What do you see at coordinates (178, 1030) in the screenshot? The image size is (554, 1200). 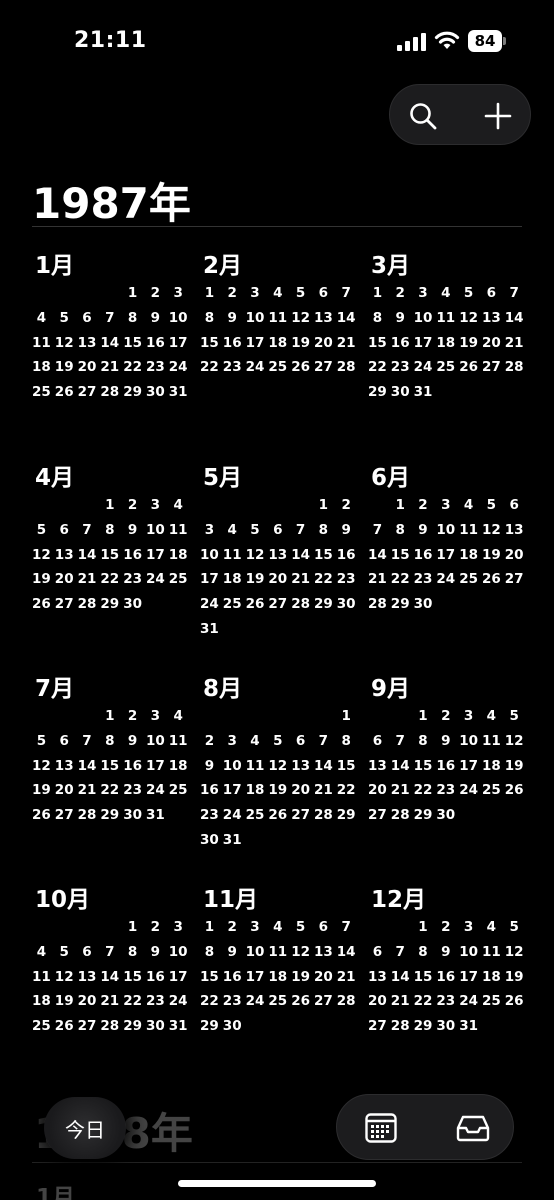 I see `day-cell: 31` at bounding box center [178, 1030].